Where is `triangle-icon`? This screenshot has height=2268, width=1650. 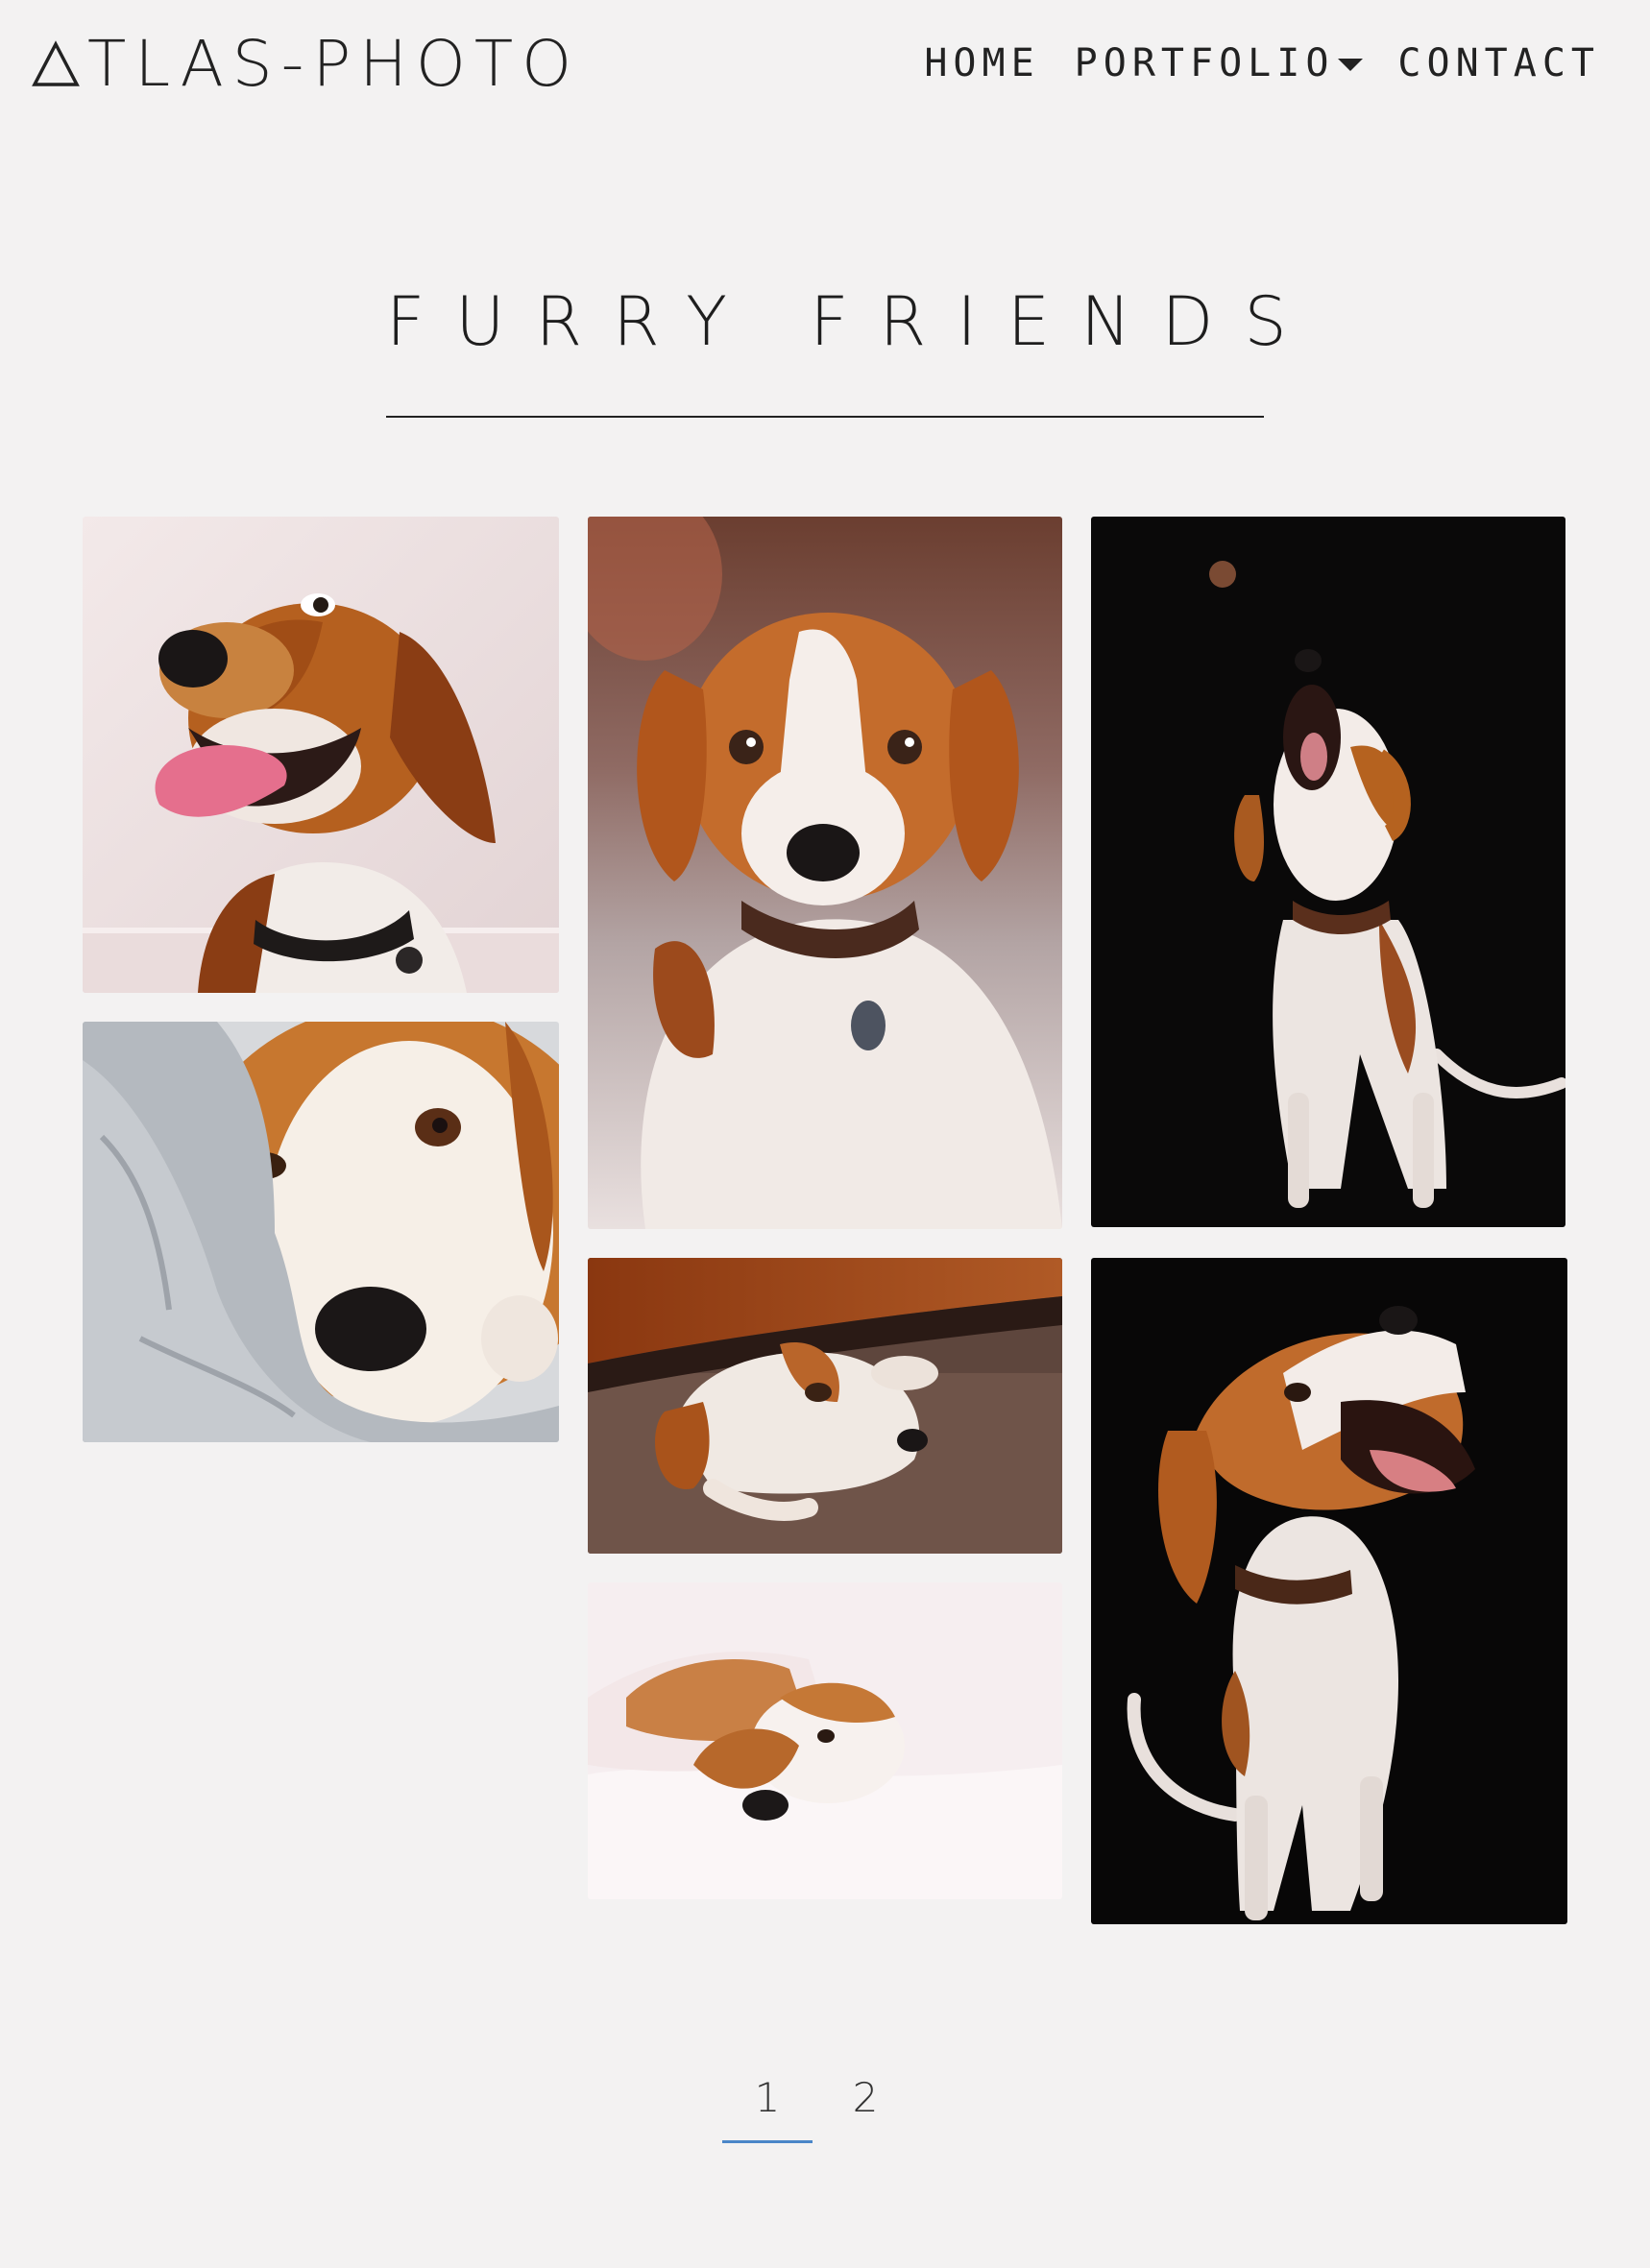 triangle-icon is located at coordinates (56, 63).